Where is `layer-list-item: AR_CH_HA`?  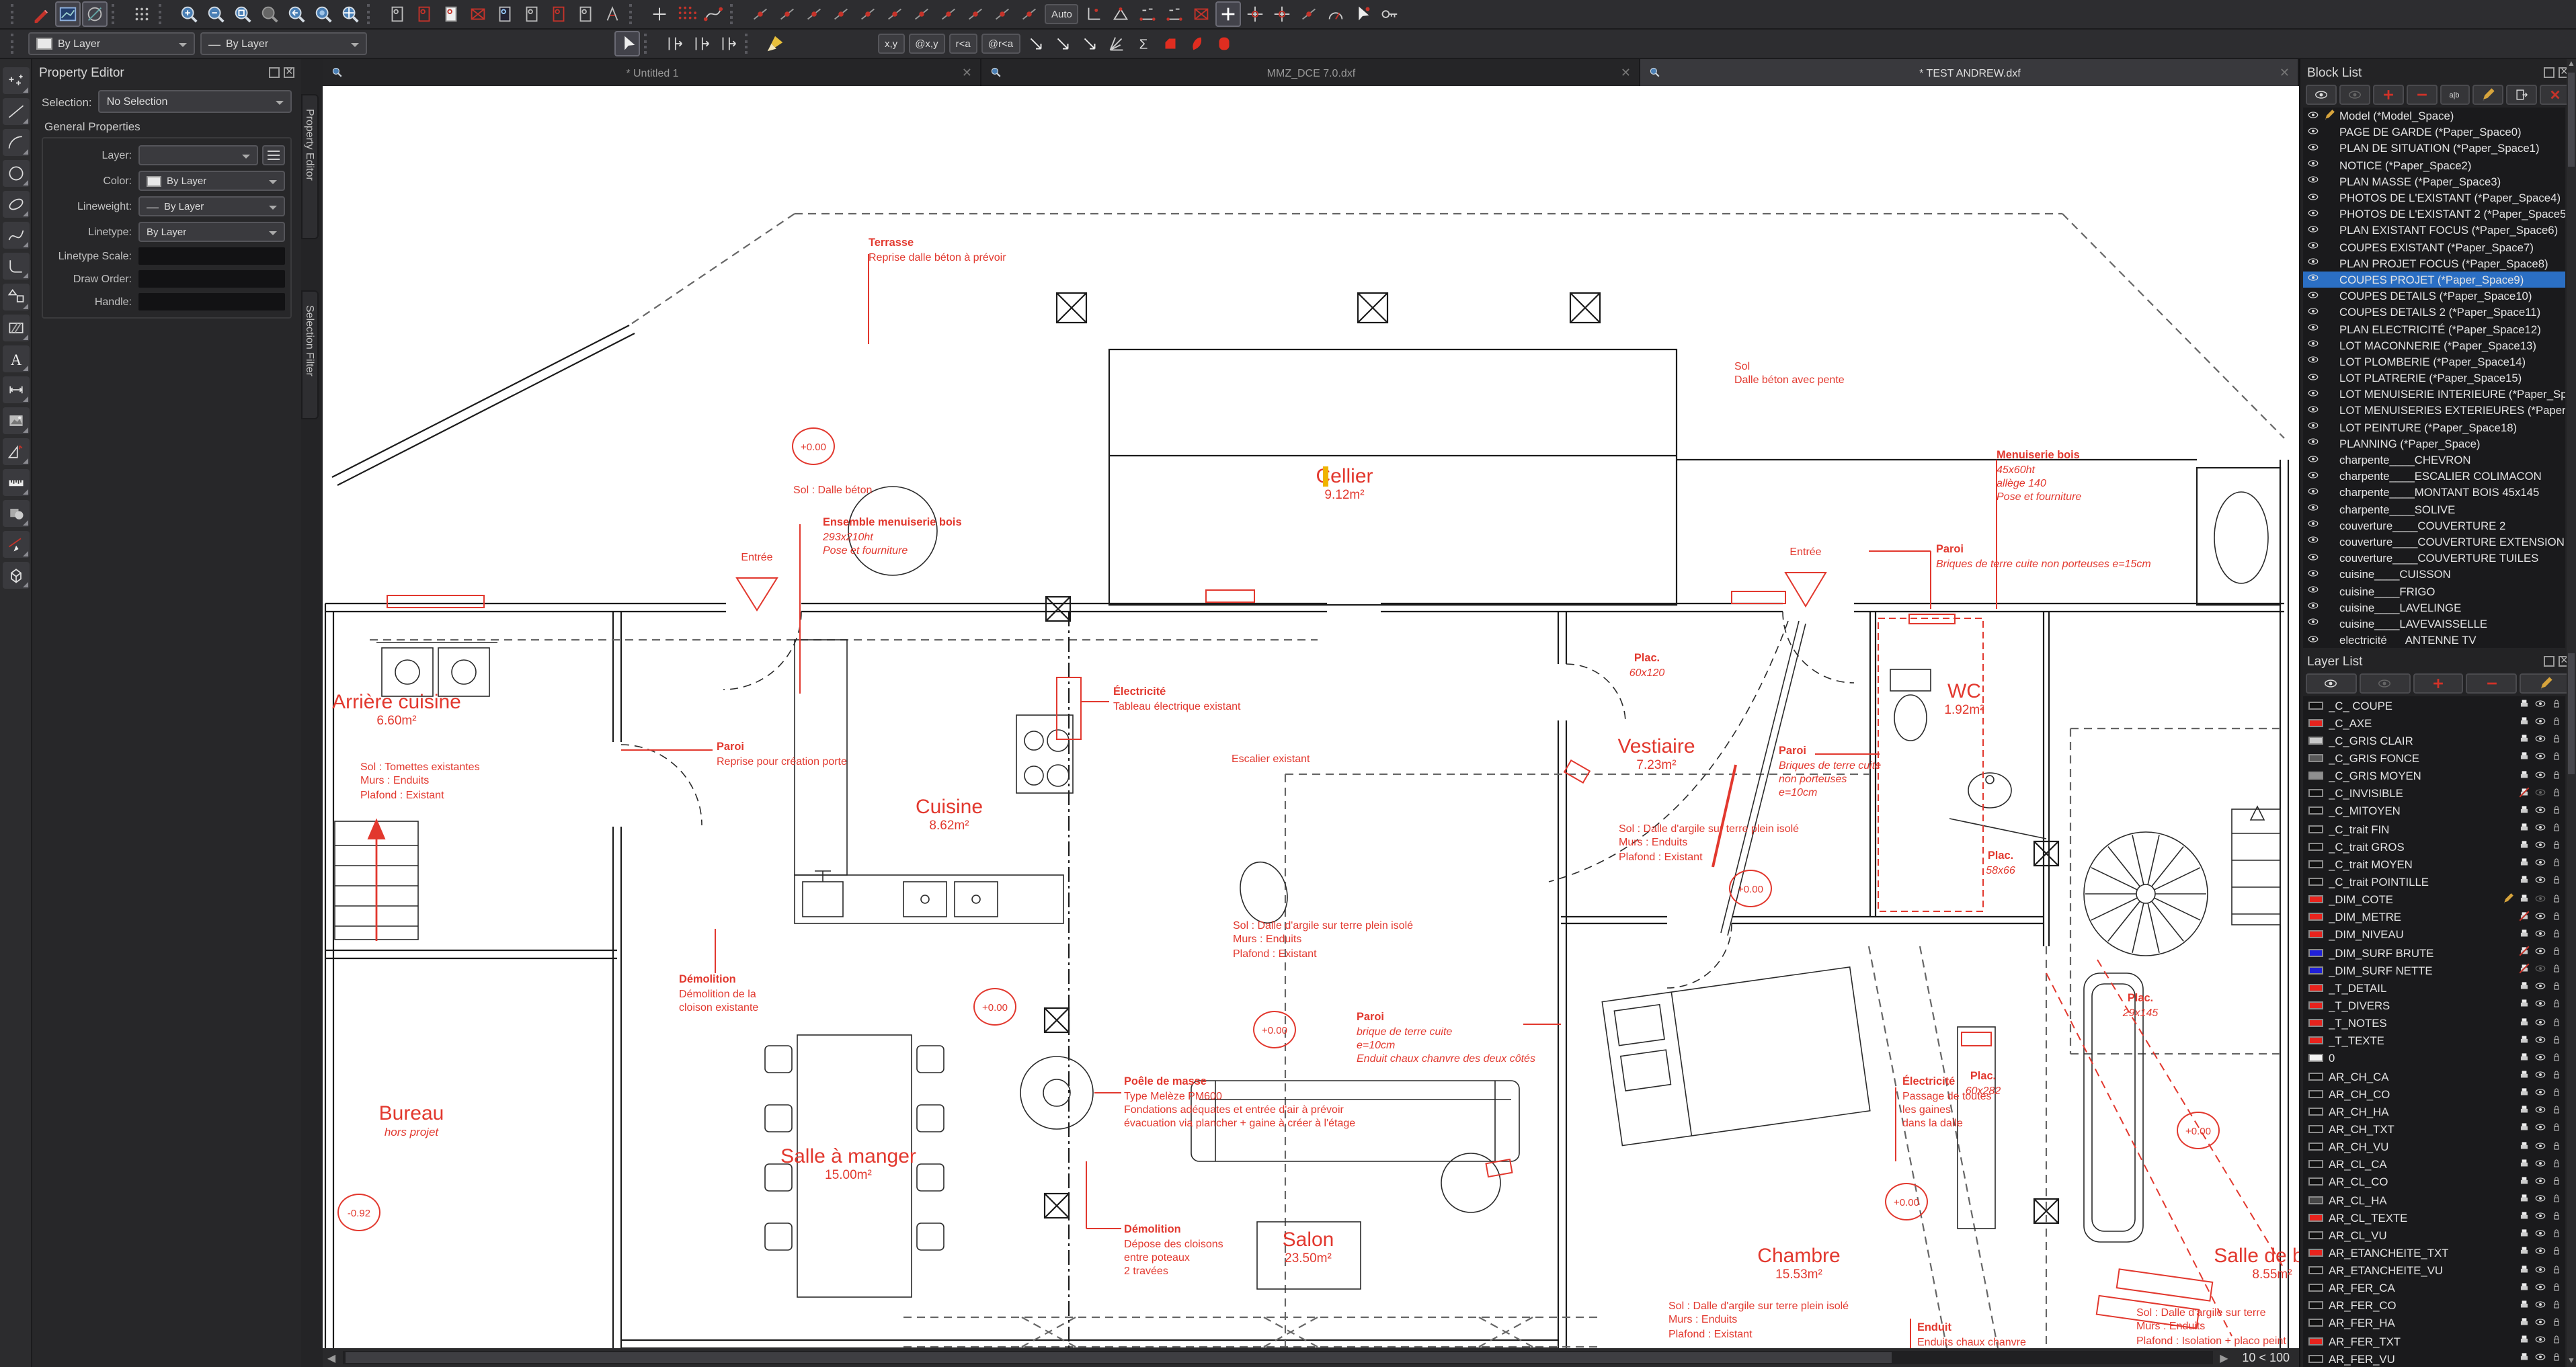
layer-list-item: AR_CH_HA is located at coordinates (2434, 1111).